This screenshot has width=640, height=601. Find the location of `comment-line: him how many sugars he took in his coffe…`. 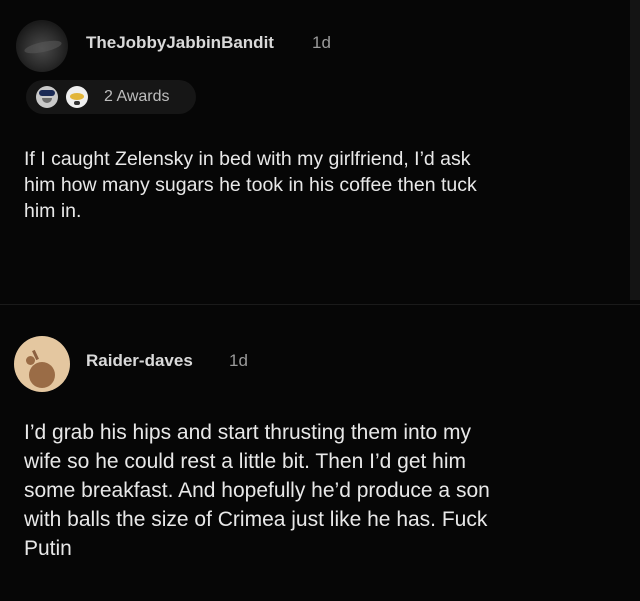

comment-line: him how many sugars he took in his coffe… is located at coordinates (250, 185).